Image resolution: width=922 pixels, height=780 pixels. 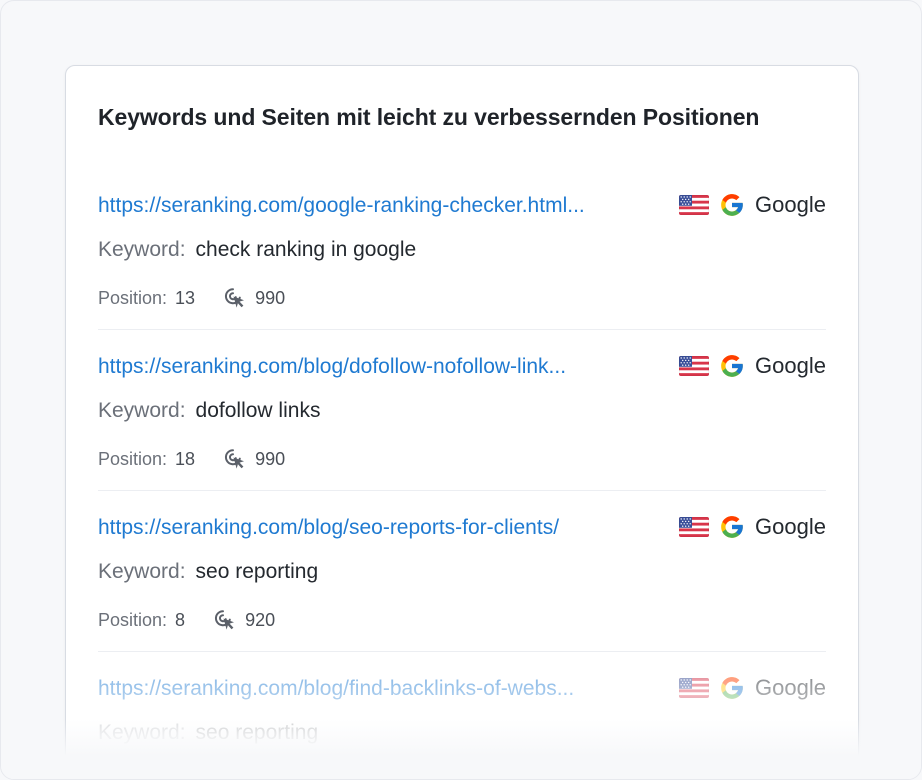 I want to click on keyword-value: dofollow links, so click(x=258, y=410).